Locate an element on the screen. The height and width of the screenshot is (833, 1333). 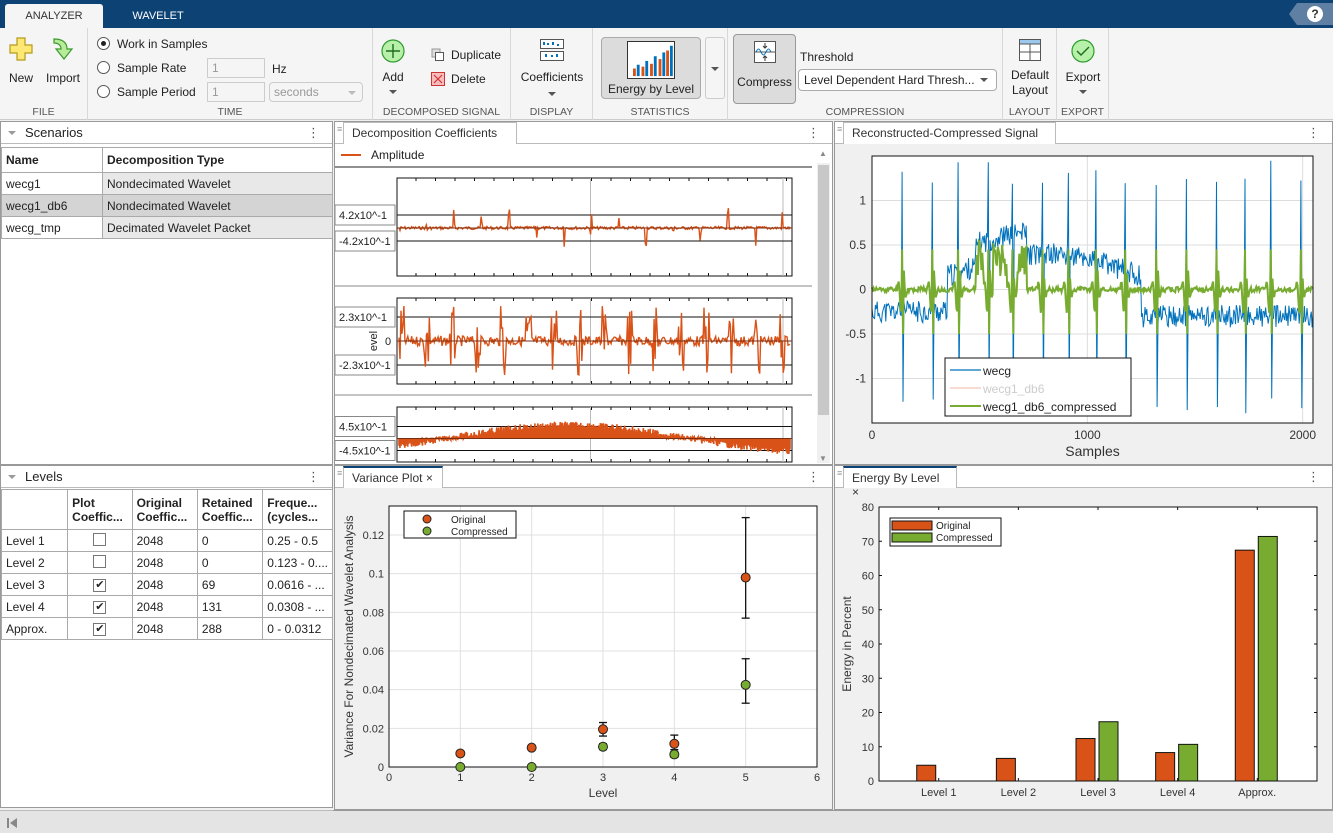
retained-count: 131 is located at coordinates (230, 606).